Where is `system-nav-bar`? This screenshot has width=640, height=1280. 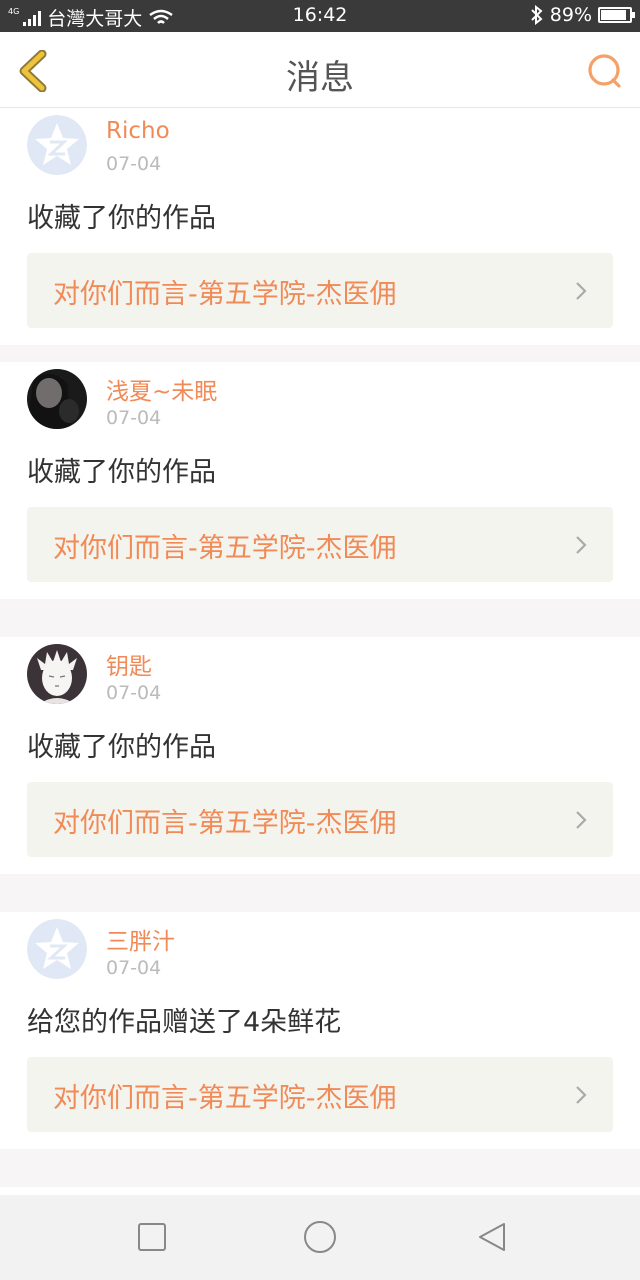 system-nav-bar is located at coordinates (320, 1237).